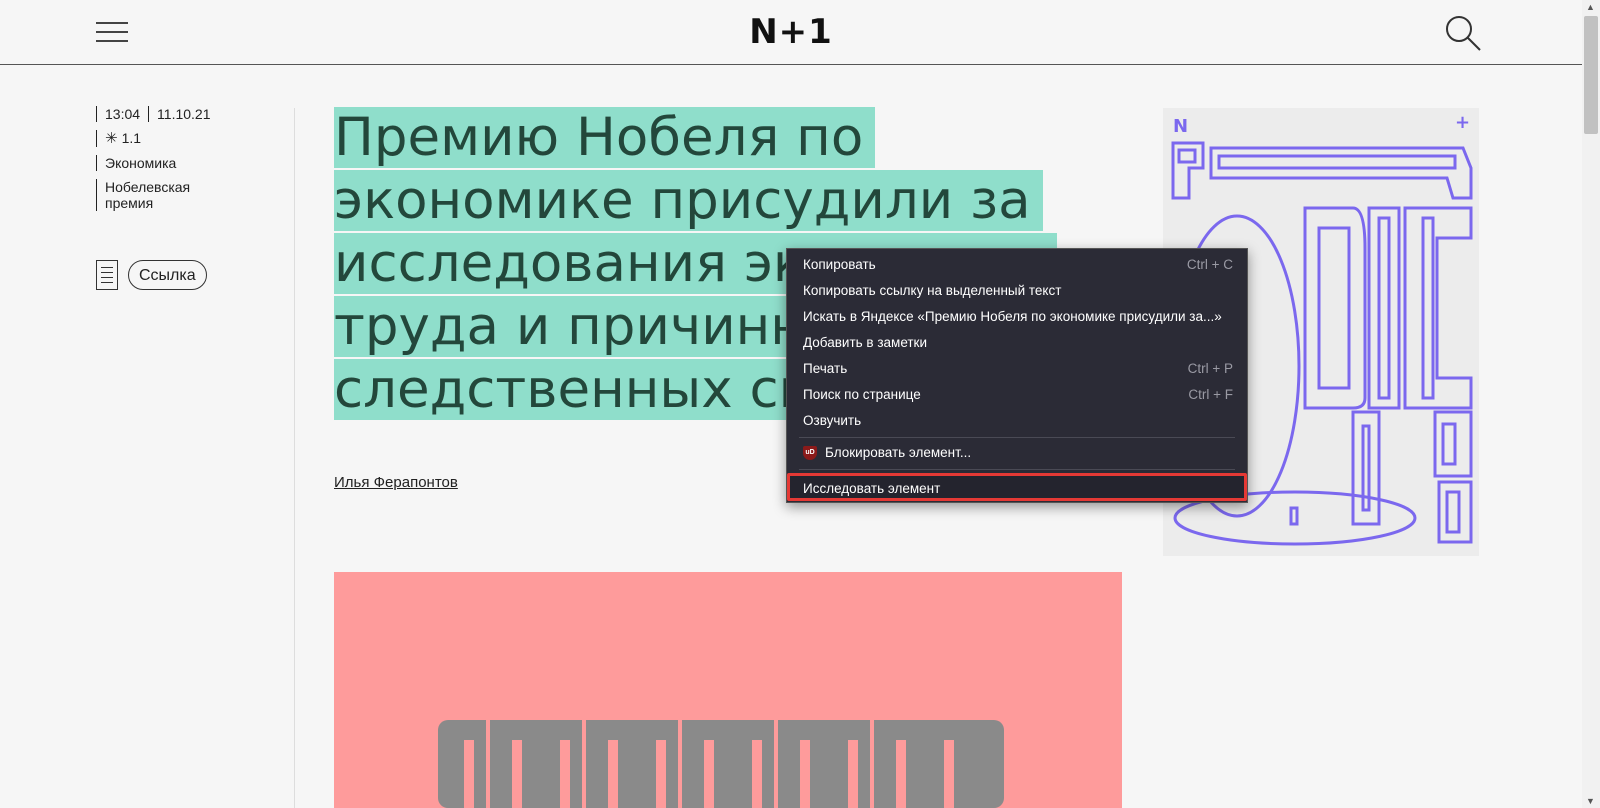 The width and height of the screenshot is (1600, 808). What do you see at coordinates (688, 200) in the screenshot?
I see `title-line: экономике присудили за` at bounding box center [688, 200].